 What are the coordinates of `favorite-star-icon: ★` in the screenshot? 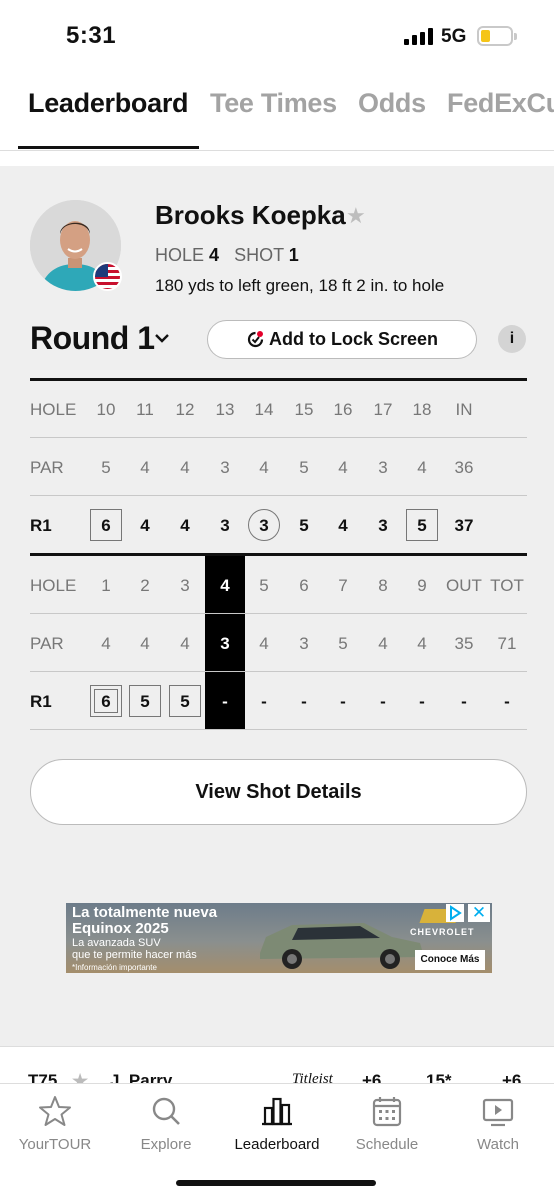 It's located at (356, 216).